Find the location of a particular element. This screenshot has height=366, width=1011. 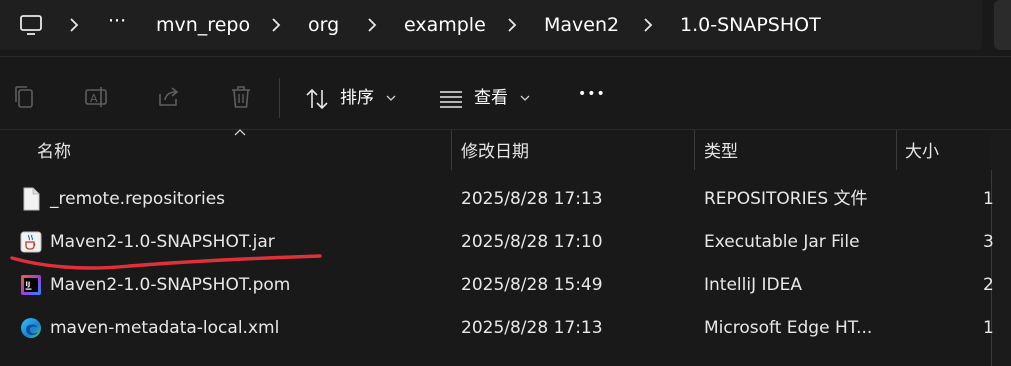

search-box is located at coordinates (1002, 25).